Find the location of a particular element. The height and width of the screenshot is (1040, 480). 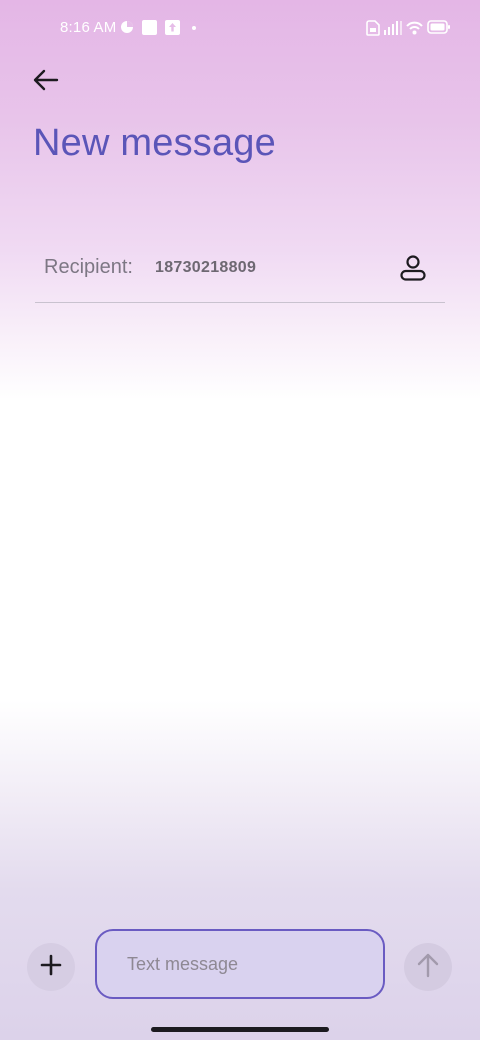

data-saver-icon is located at coordinates (127, 29).